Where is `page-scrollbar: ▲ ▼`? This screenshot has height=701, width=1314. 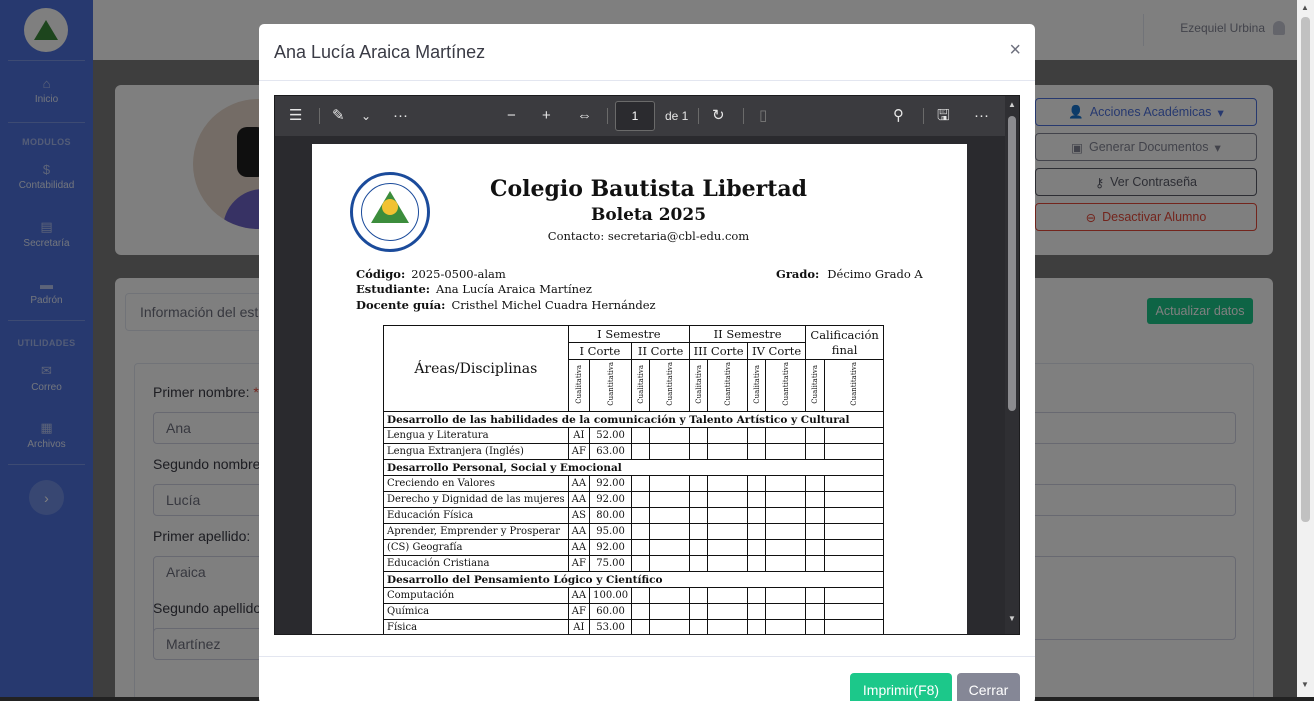
page-scrollbar: ▲ ▼ is located at coordinates (1305, 350).